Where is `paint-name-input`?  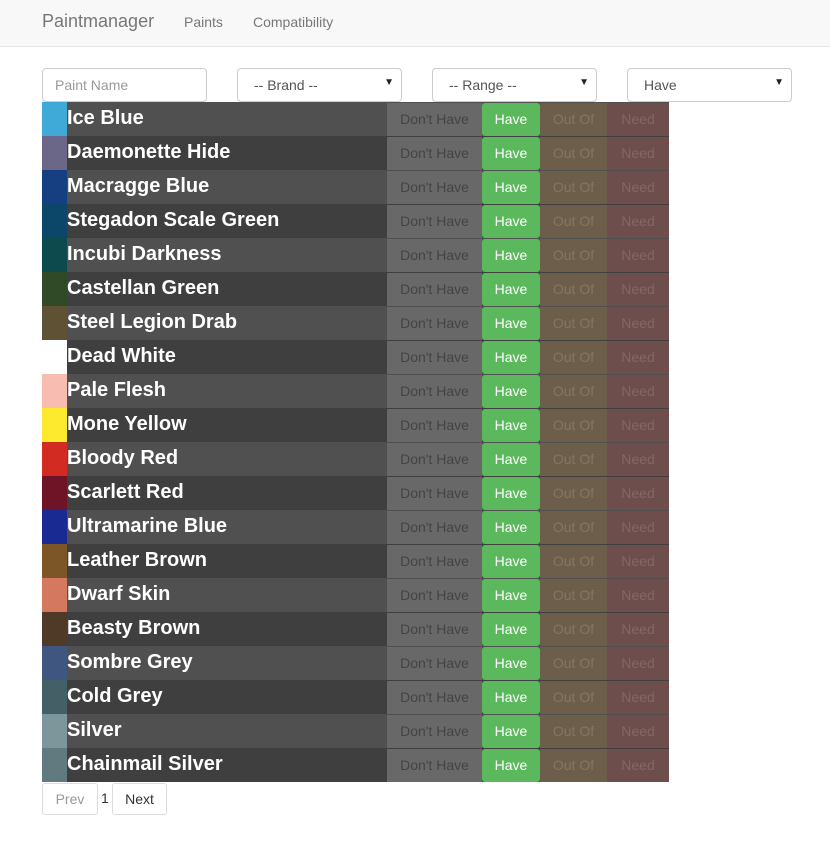 paint-name-input is located at coordinates (124, 85).